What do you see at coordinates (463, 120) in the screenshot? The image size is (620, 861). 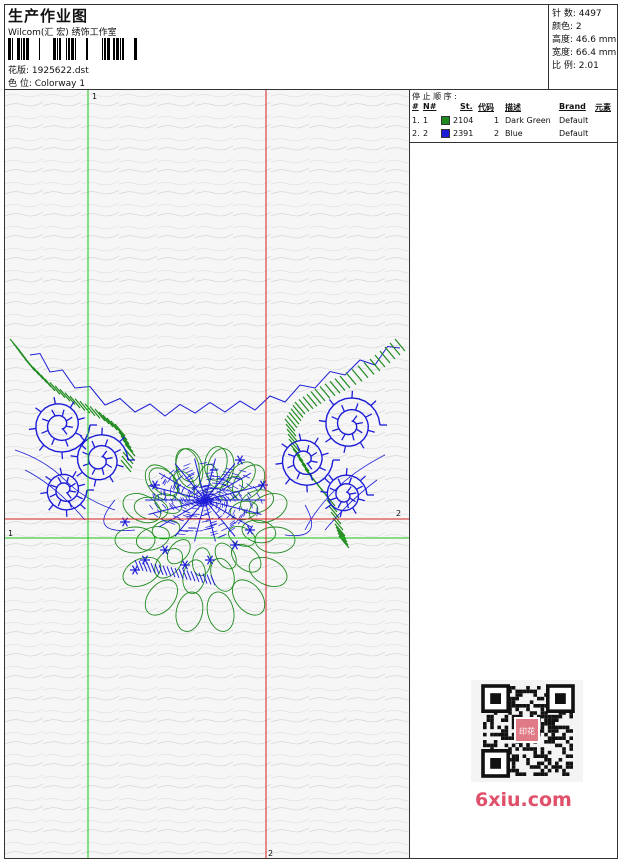 I see `row-st: 2104` at bounding box center [463, 120].